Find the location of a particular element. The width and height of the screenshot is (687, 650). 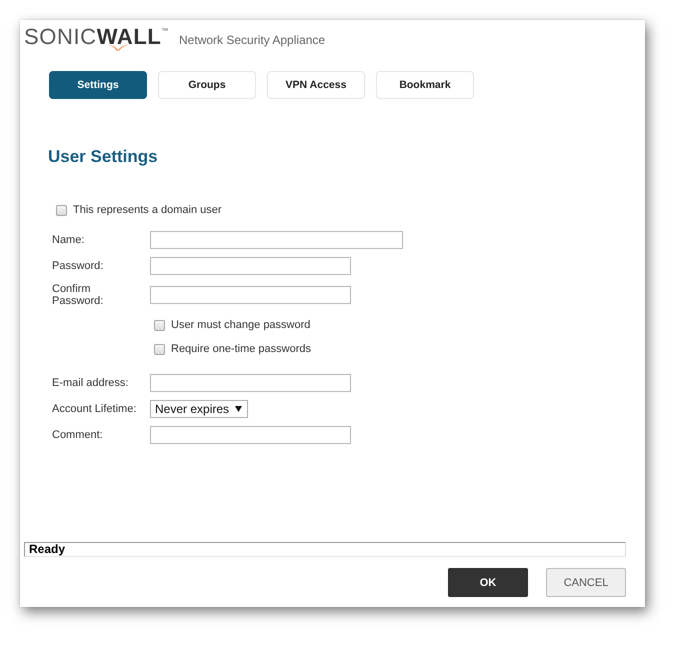

cancel-button: CANCEL is located at coordinates (586, 582).